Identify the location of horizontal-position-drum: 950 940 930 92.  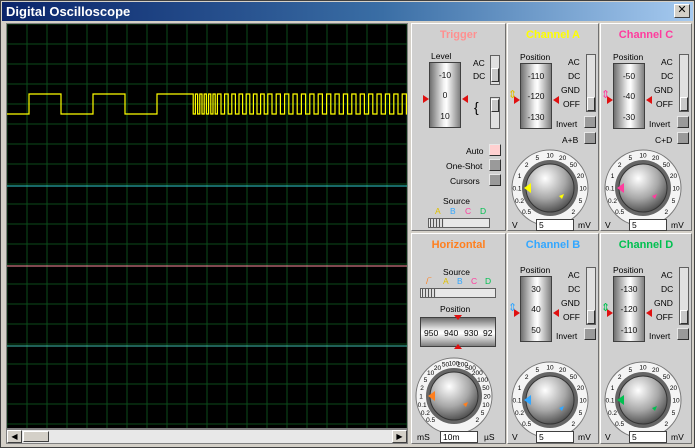
(458, 332).